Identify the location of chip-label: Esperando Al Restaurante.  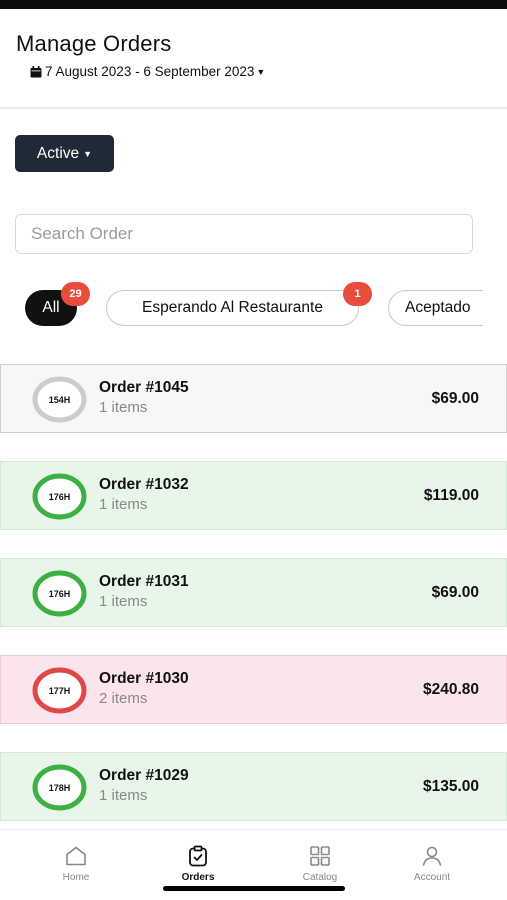
(232, 307).